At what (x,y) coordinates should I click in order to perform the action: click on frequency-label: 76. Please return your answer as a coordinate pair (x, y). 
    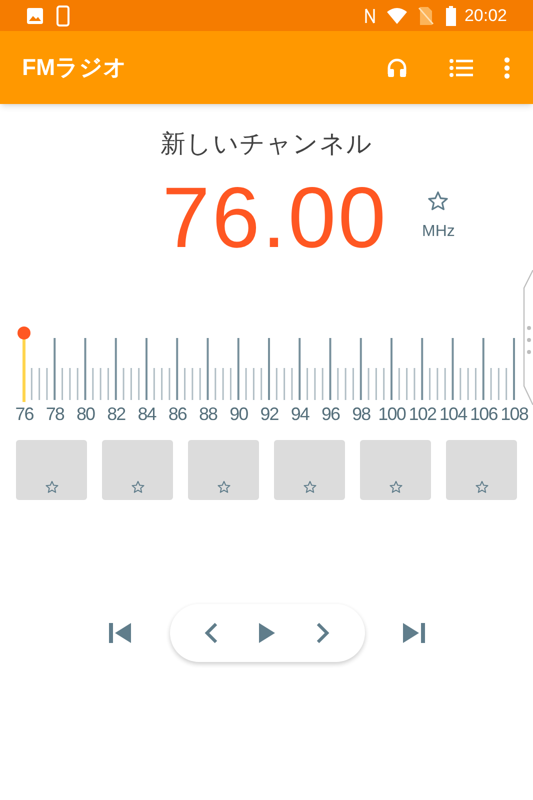
    Looking at the image, I should click on (24, 414).